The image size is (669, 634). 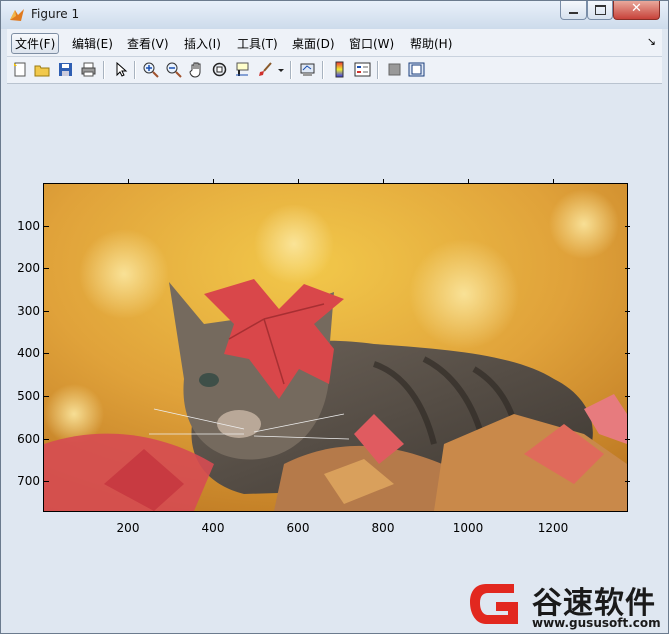 What do you see at coordinates (20, 69) in the screenshot?
I see `new-figure-icon` at bounding box center [20, 69].